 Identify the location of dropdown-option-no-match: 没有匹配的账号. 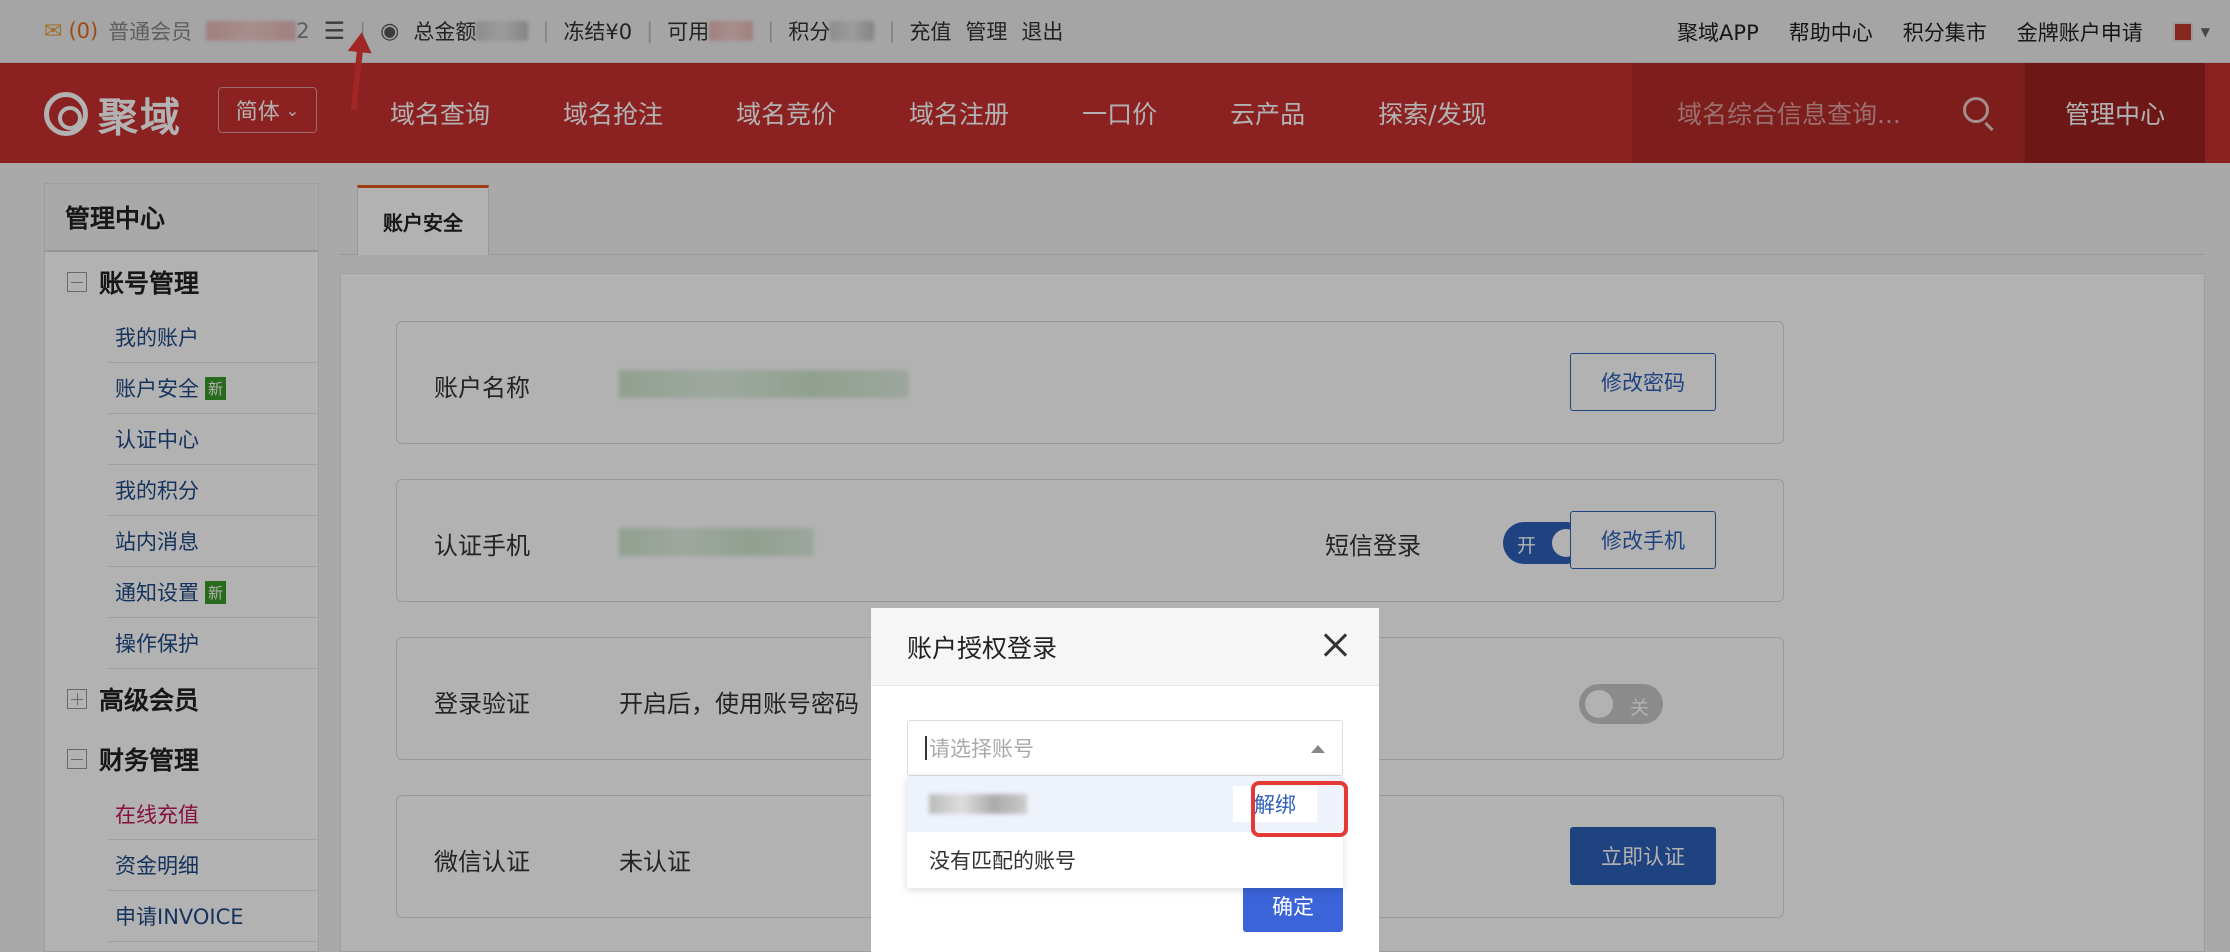
(1002, 861).